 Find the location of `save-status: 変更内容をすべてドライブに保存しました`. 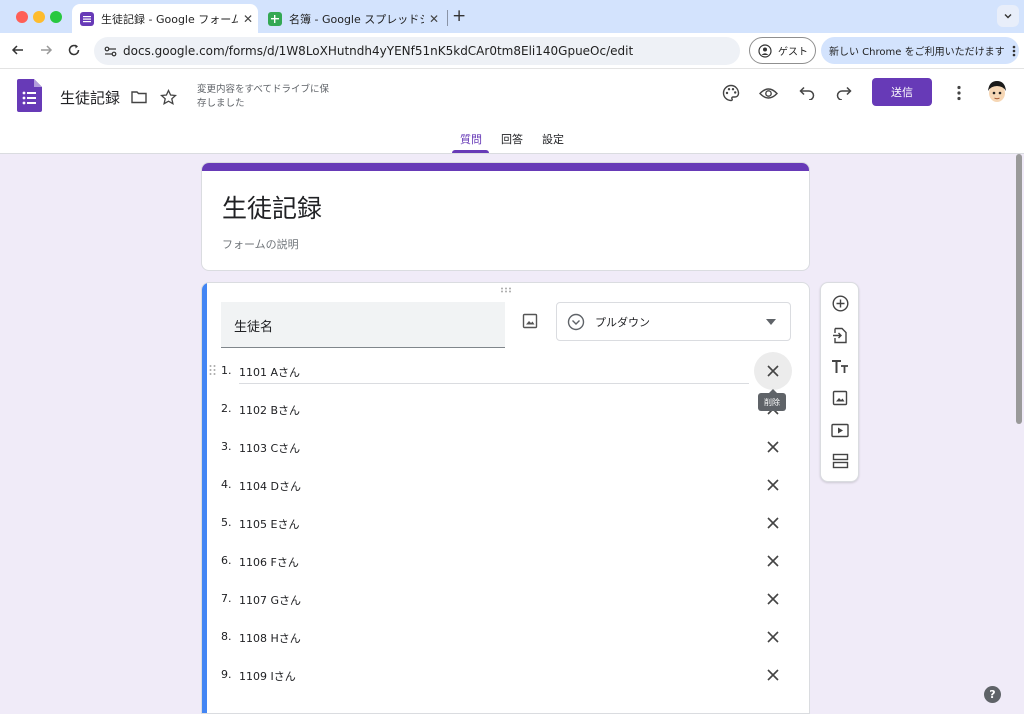

save-status: 変更内容をすべてドライブに保存しました is located at coordinates (263, 96).